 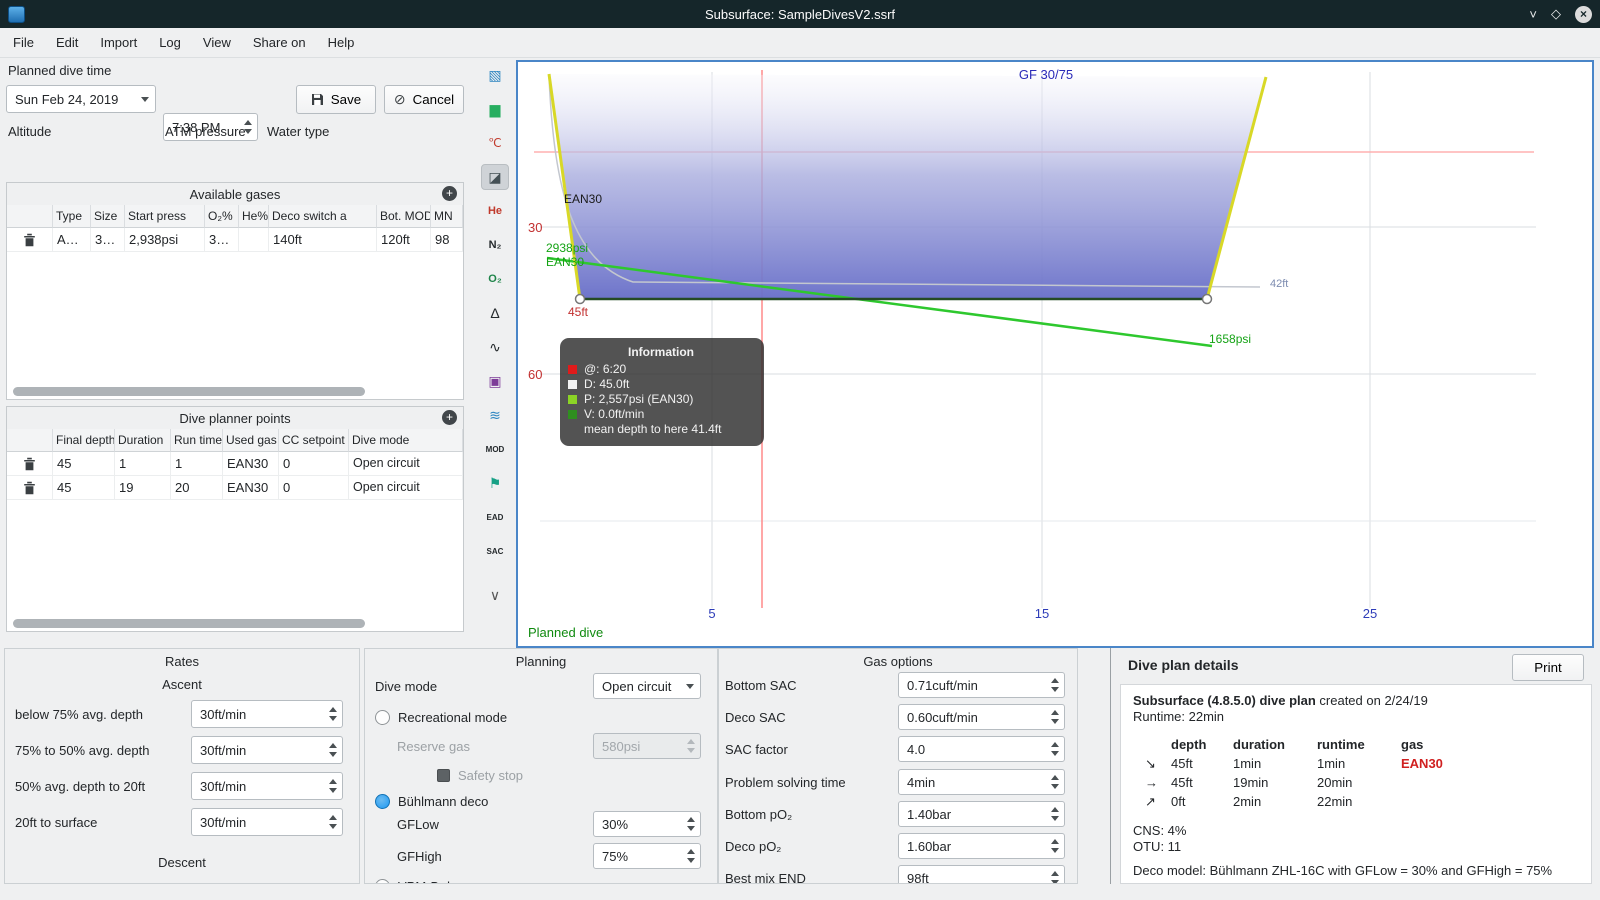 What do you see at coordinates (267, 714) in the screenshot?
I see `rate-below75-spinner: 30ft/min` at bounding box center [267, 714].